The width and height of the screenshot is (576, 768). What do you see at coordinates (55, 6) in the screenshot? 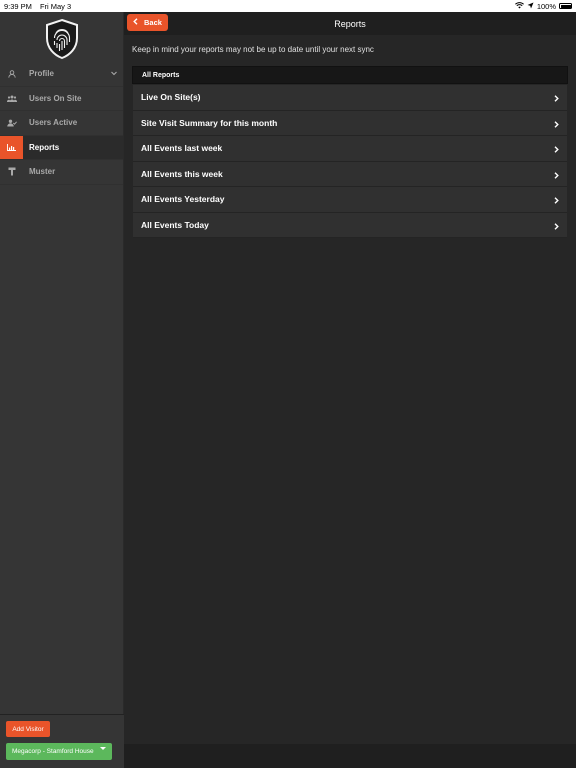
I see `status-date: Fri May 3` at bounding box center [55, 6].